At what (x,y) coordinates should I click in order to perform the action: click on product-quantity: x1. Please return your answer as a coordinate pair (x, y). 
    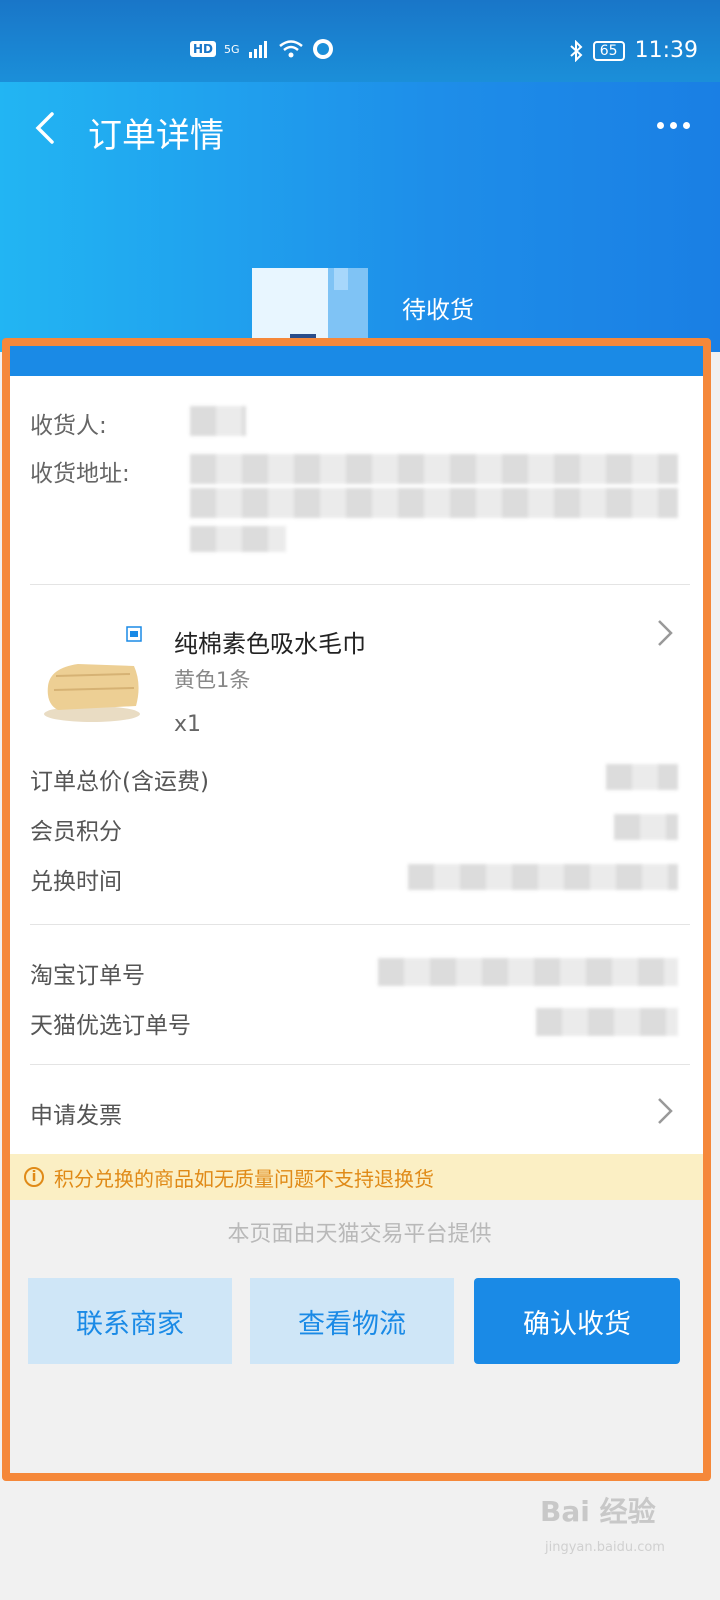
    Looking at the image, I should click on (188, 724).